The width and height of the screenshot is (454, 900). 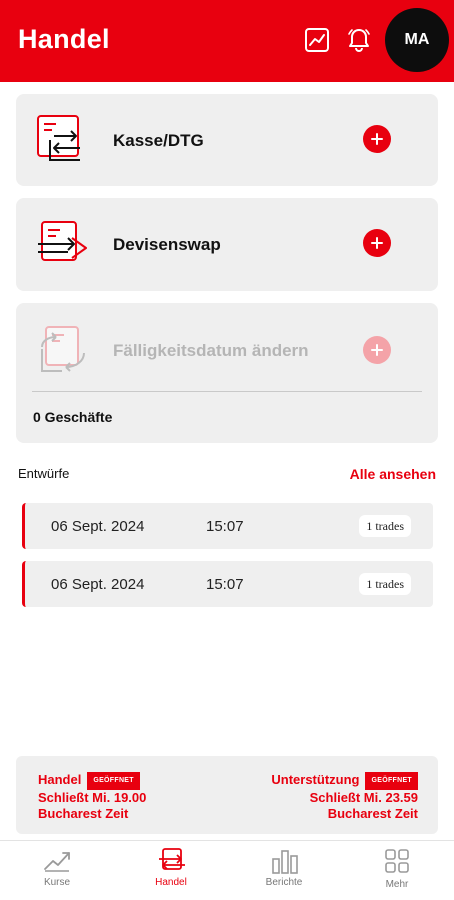 I want to click on page-title: Handel, so click(x=64, y=39).